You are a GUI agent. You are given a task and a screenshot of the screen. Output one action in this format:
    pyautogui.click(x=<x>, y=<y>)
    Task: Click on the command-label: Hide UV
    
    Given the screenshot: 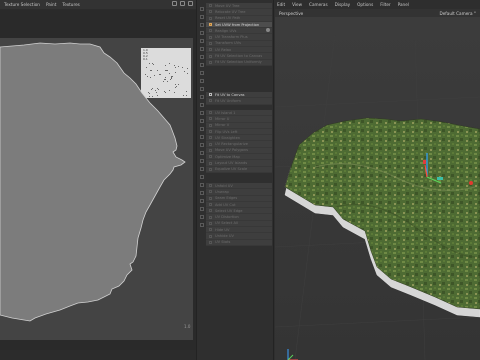 What is the action you would take?
    pyautogui.click(x=222, y=229)
    